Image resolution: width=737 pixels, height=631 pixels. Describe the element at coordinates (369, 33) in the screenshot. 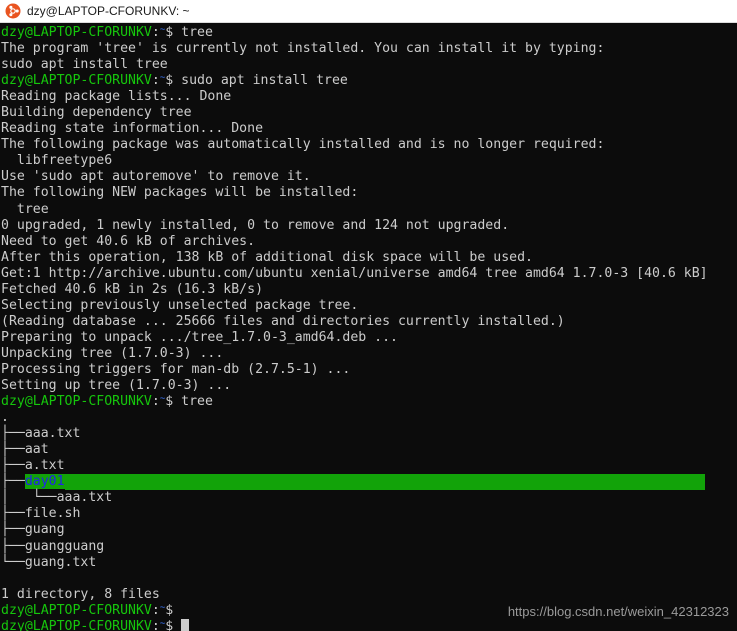

I see `prompt-line-1: dzy@LAPTOP-CFORUNKV:~$ tree` at that location.